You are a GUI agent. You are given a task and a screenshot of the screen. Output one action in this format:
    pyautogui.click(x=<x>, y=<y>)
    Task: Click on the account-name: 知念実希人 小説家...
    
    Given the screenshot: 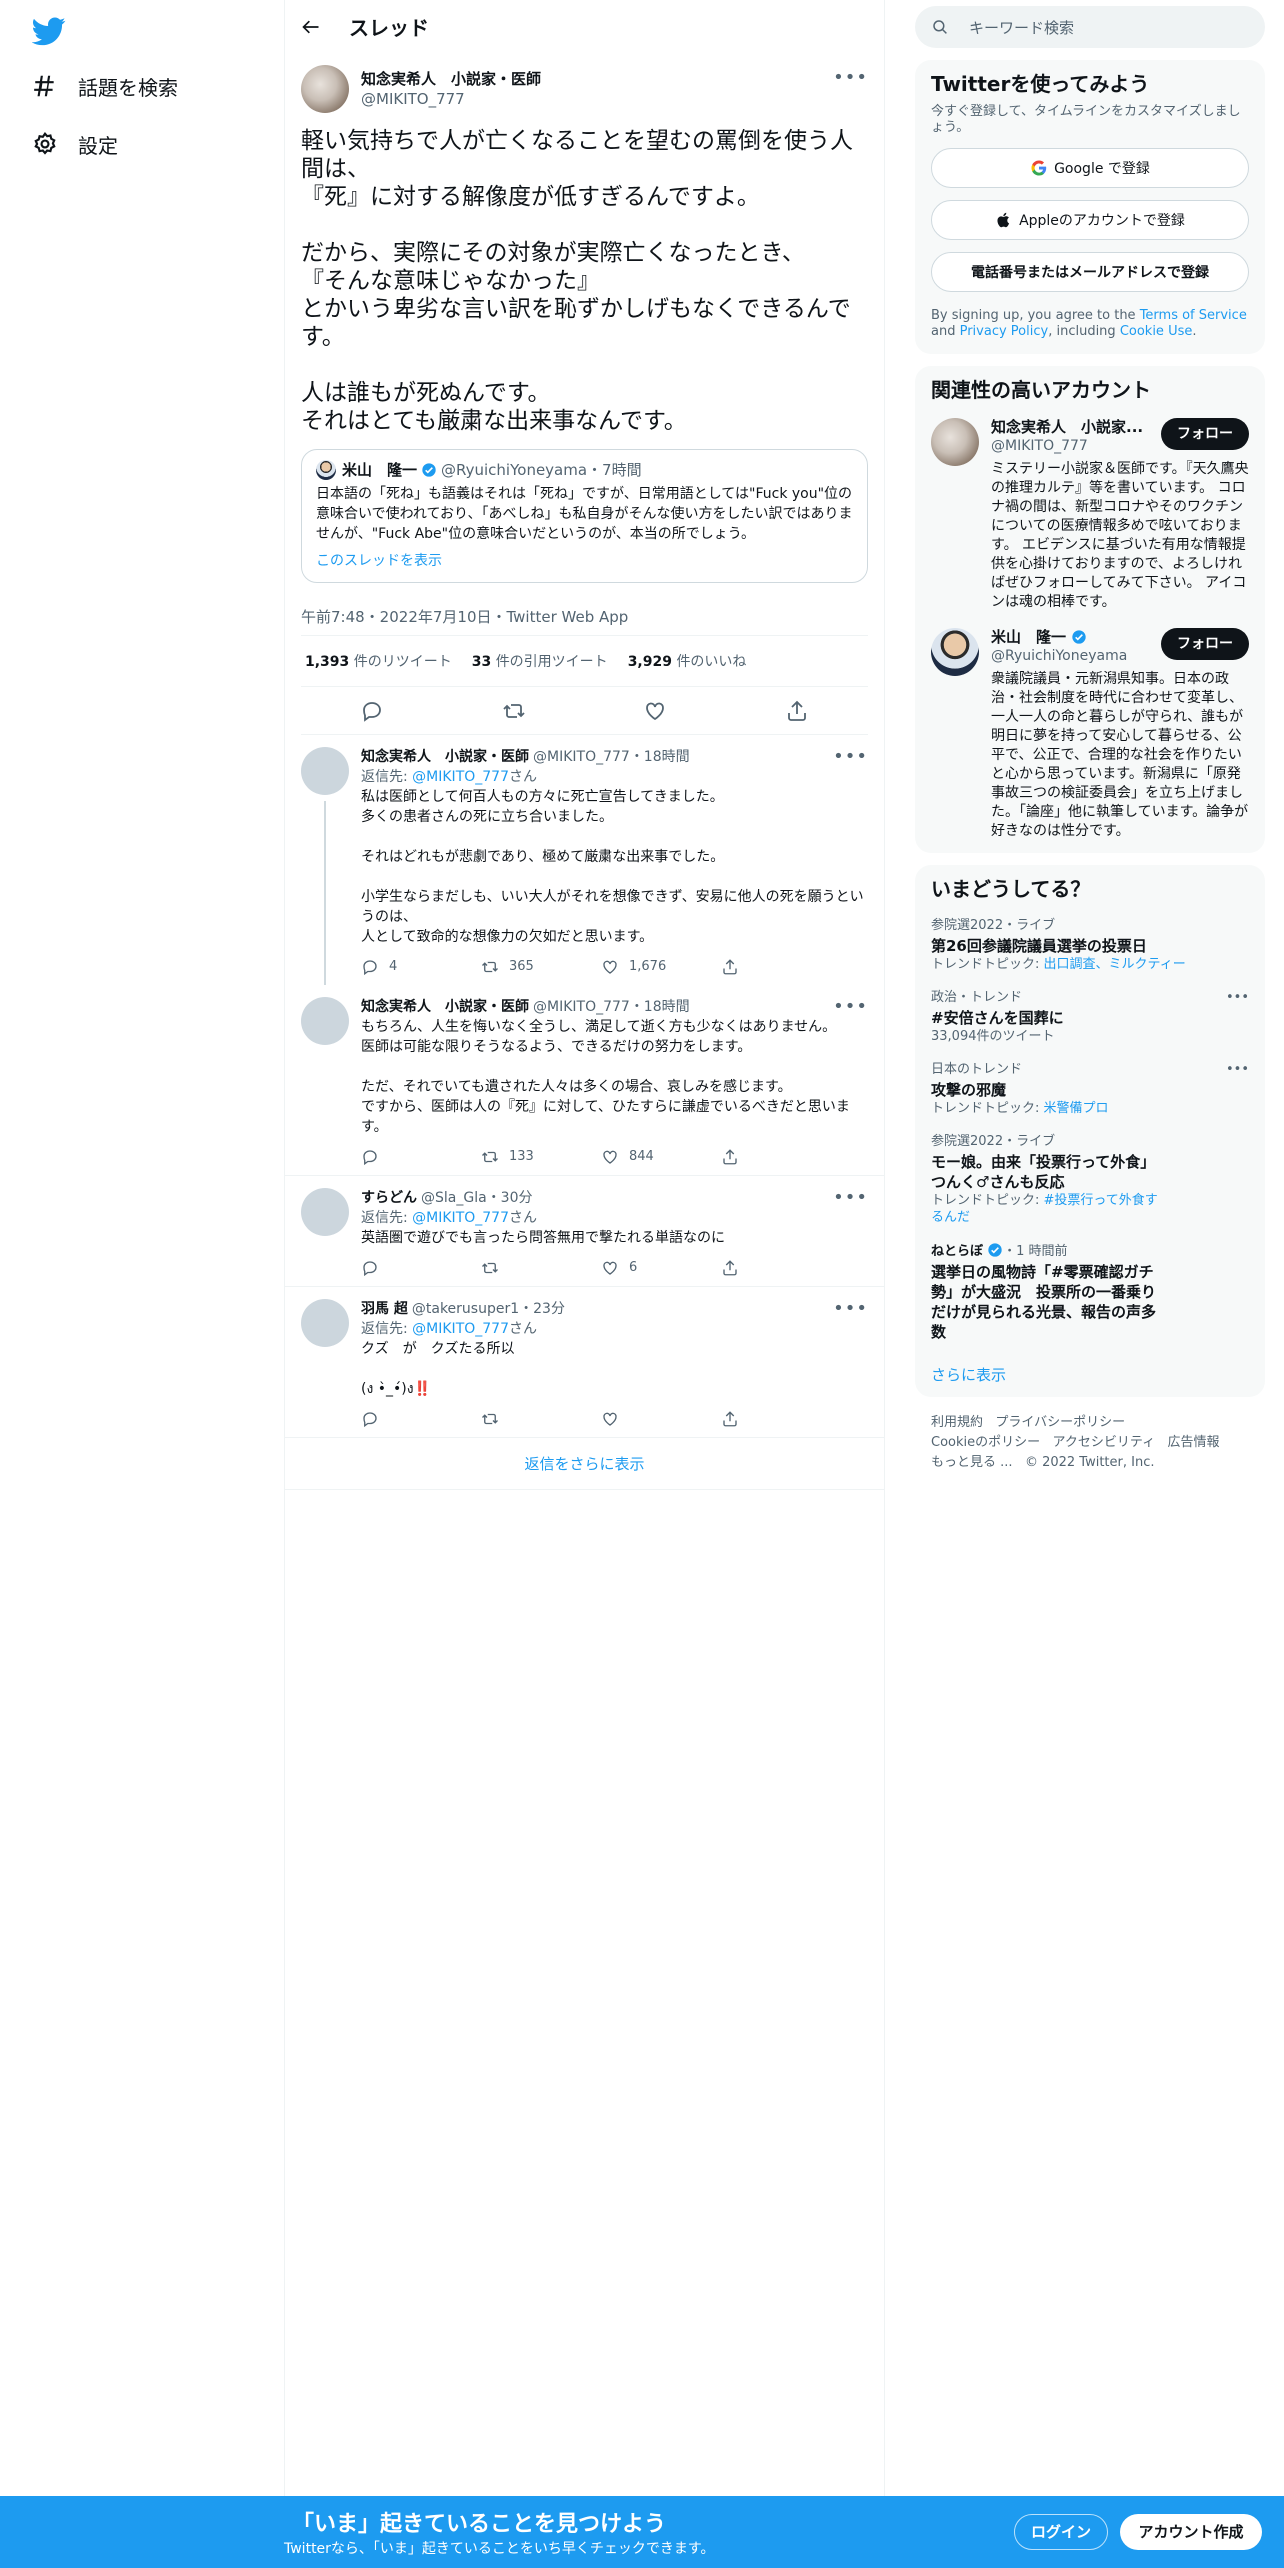 What is the action you would take?
    pyautogui.click(x=1067, y=427)
    